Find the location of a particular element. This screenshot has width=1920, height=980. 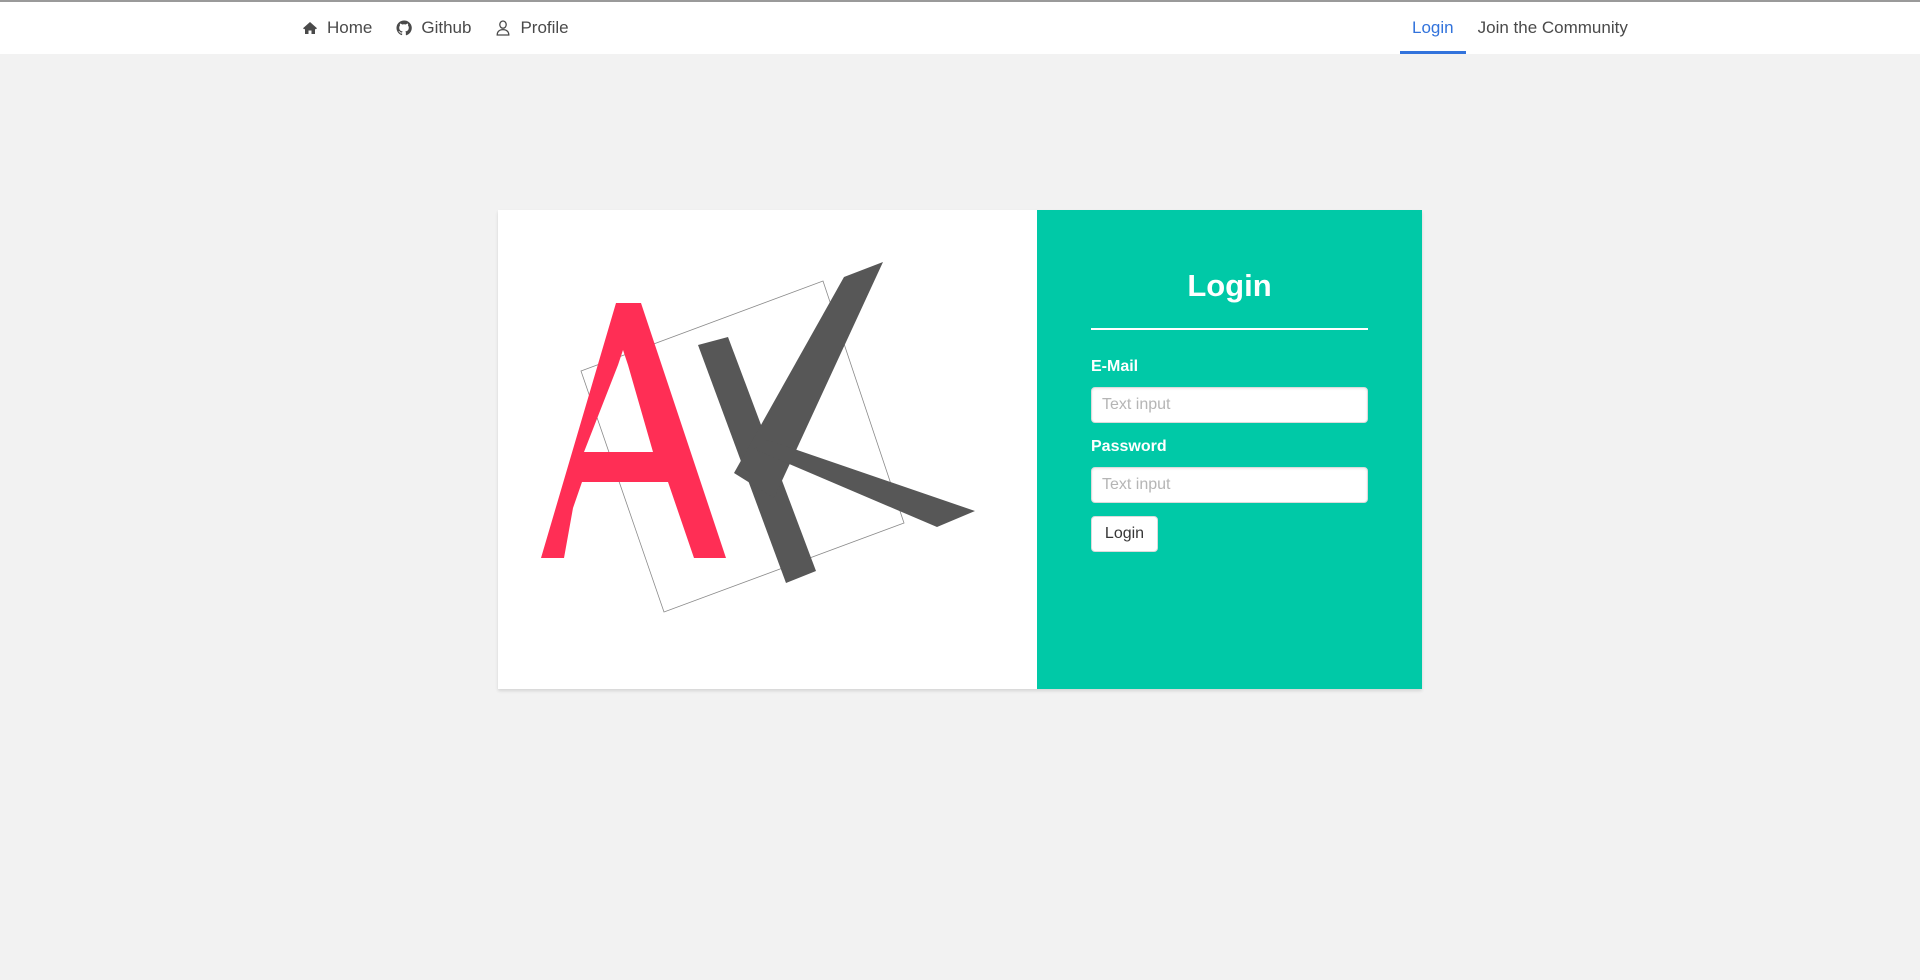

nav-item-login: Login is located at coordinates (1433, 28).